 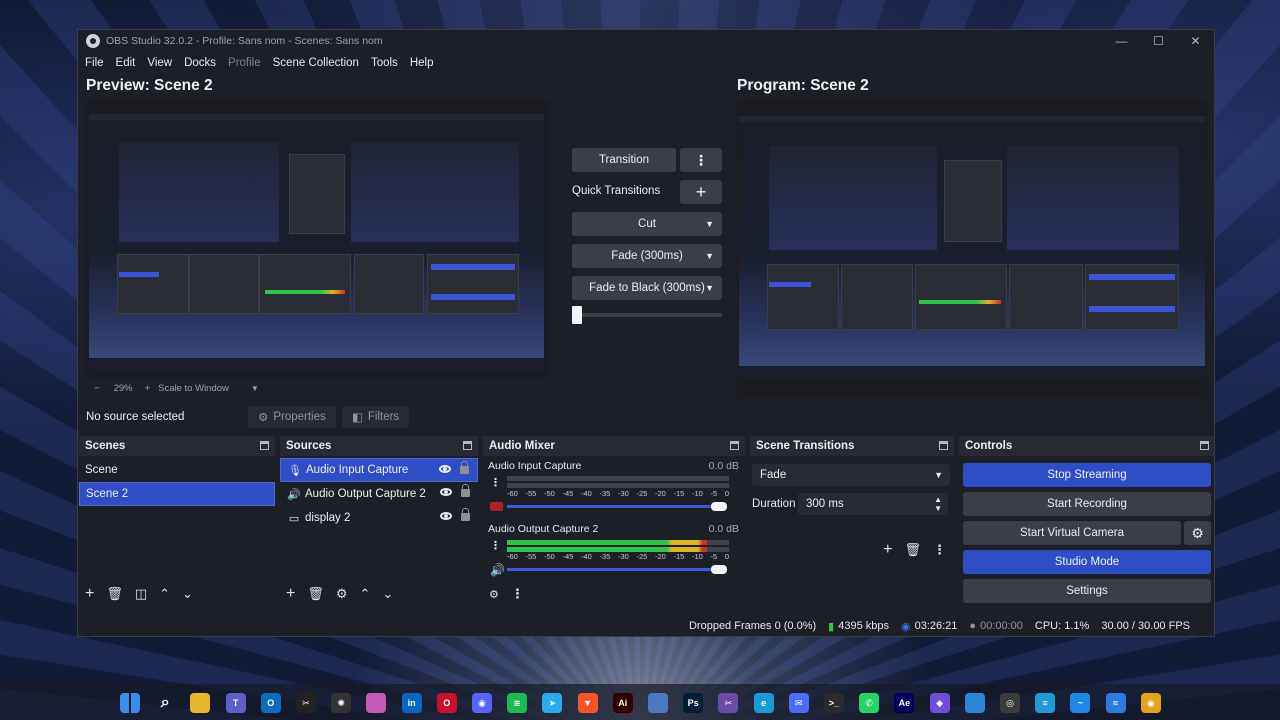 I want to click on speaker-icon: 🔊, so click(x=497, y=570).